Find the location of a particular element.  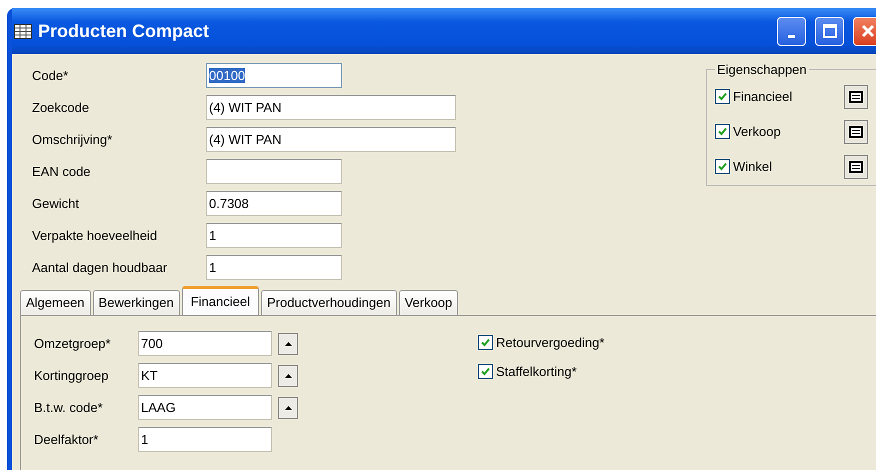

tab: Financieel is located at coordinates (220, 301).